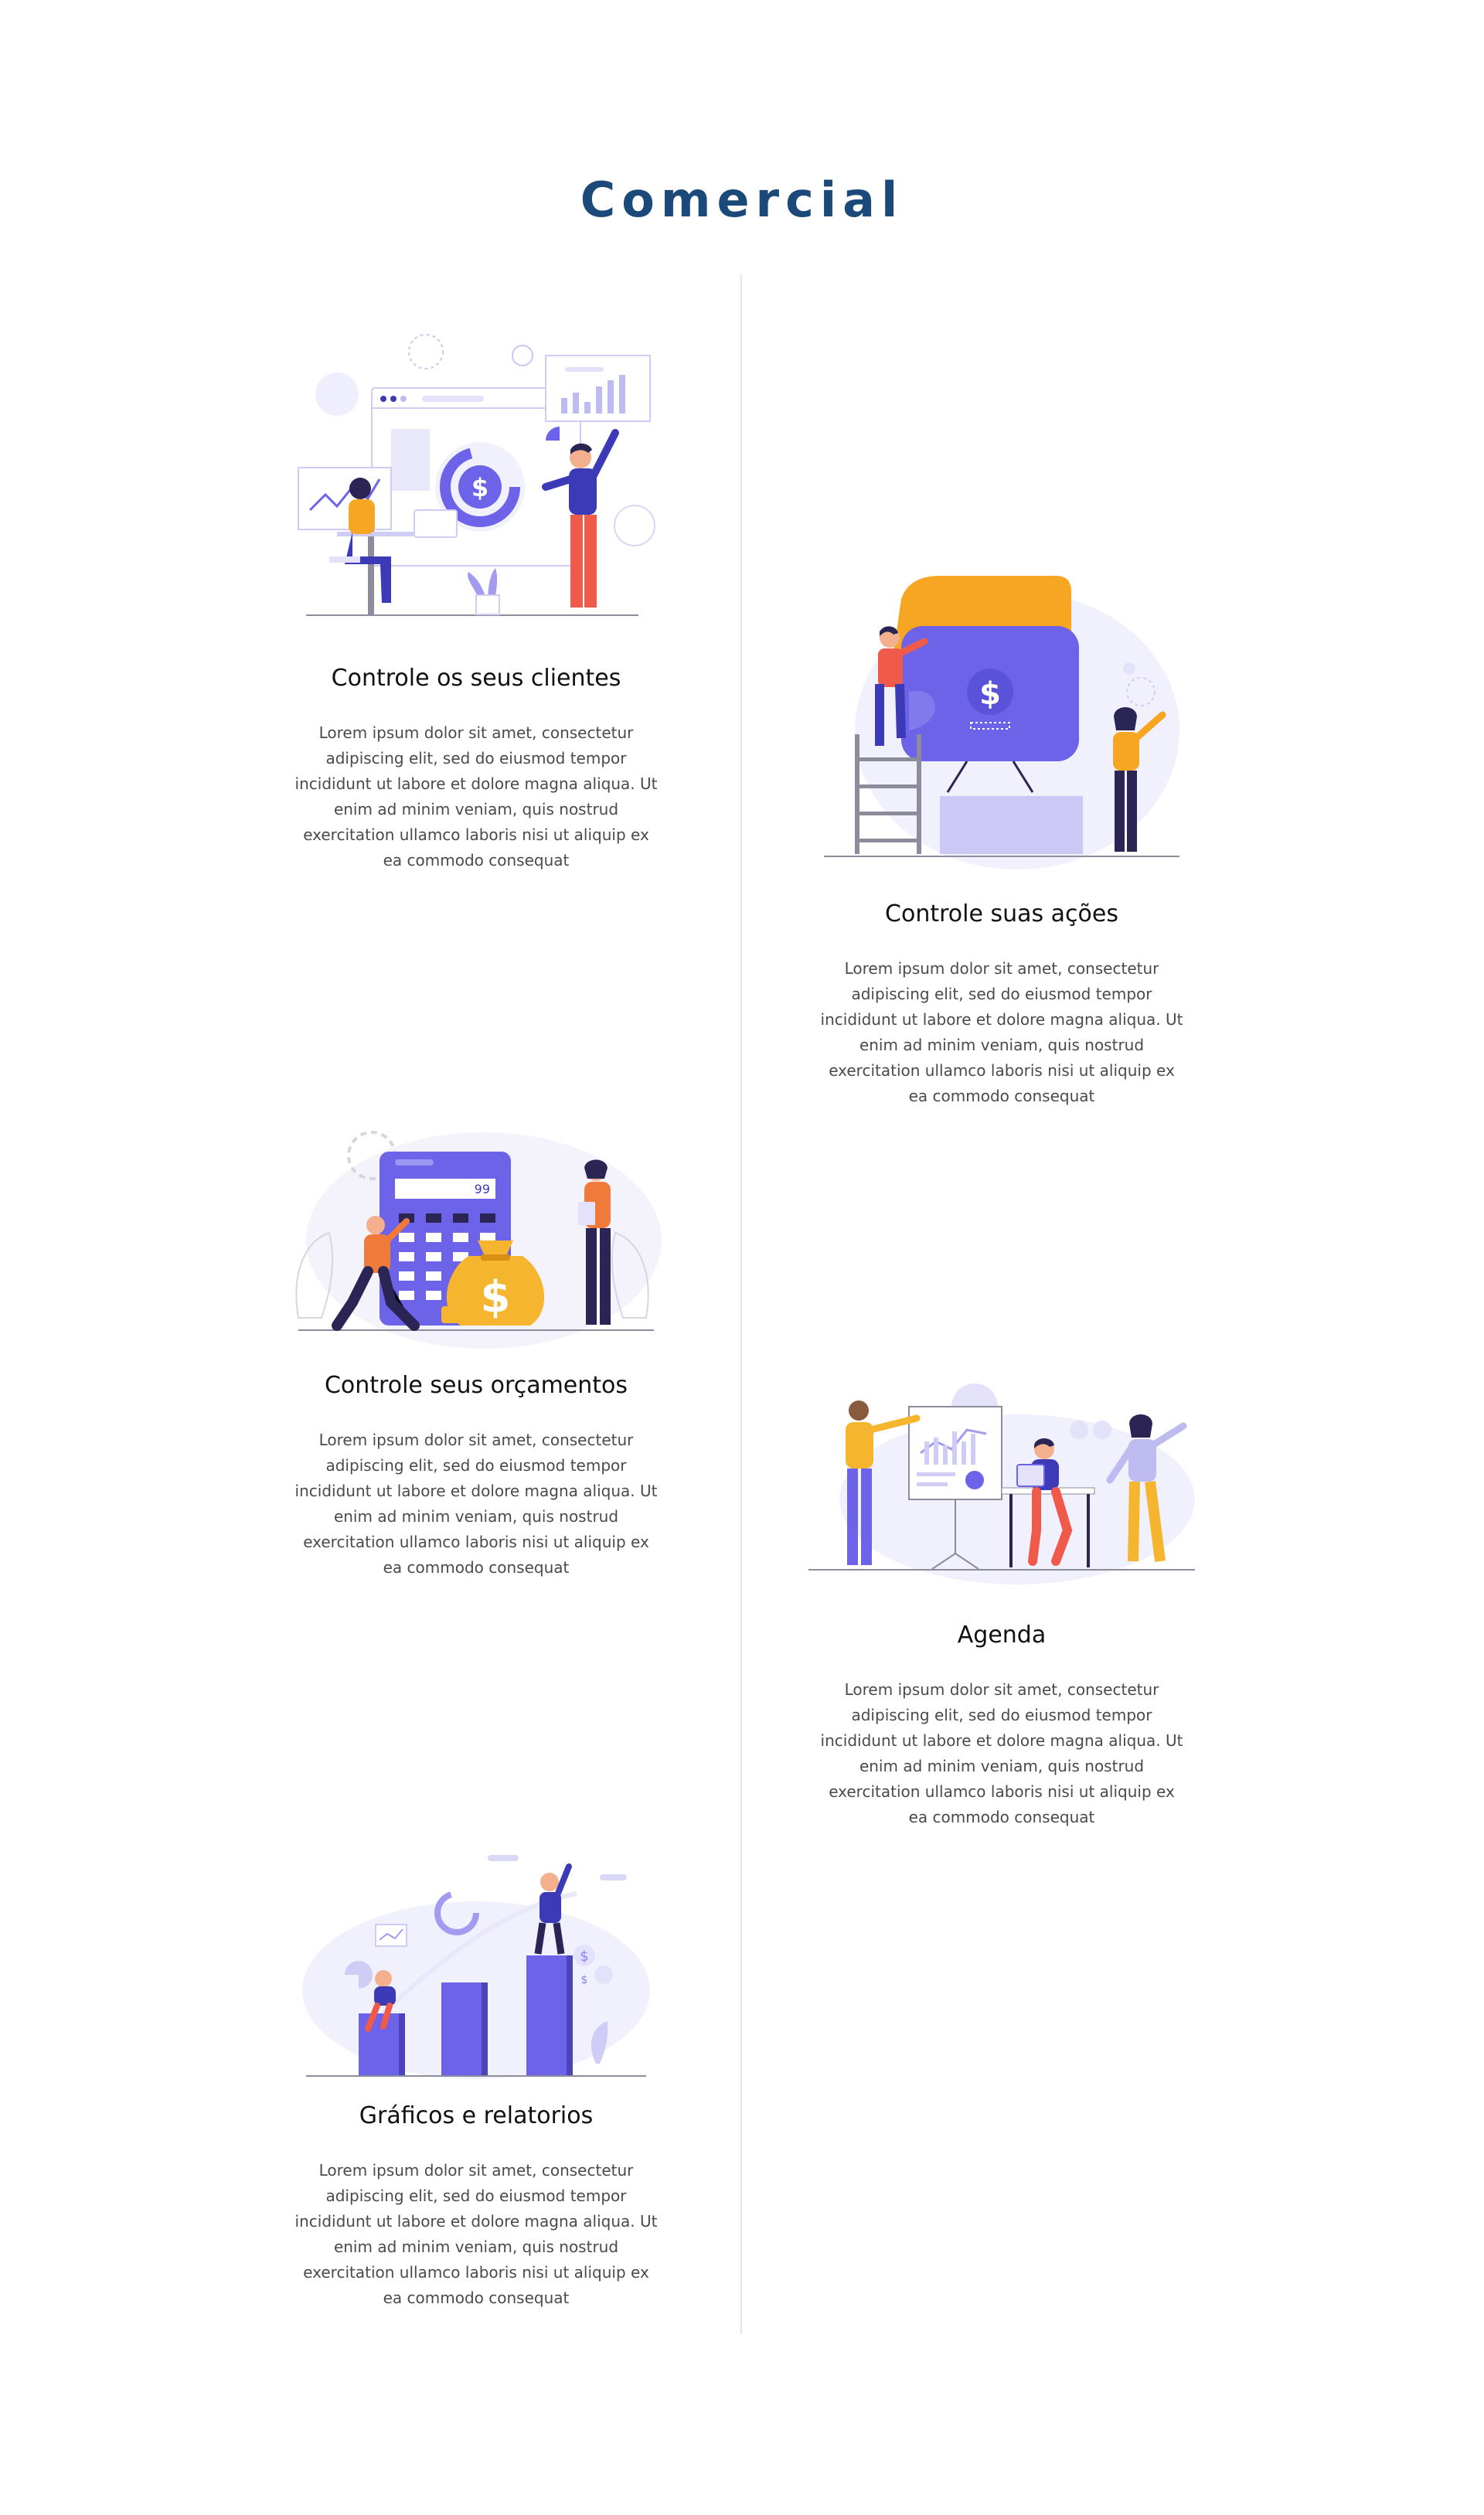  Describe the element at coordinates (476, 2115) in the screenshot. I see `feature-title: Gráficos e relatorios` at that location.